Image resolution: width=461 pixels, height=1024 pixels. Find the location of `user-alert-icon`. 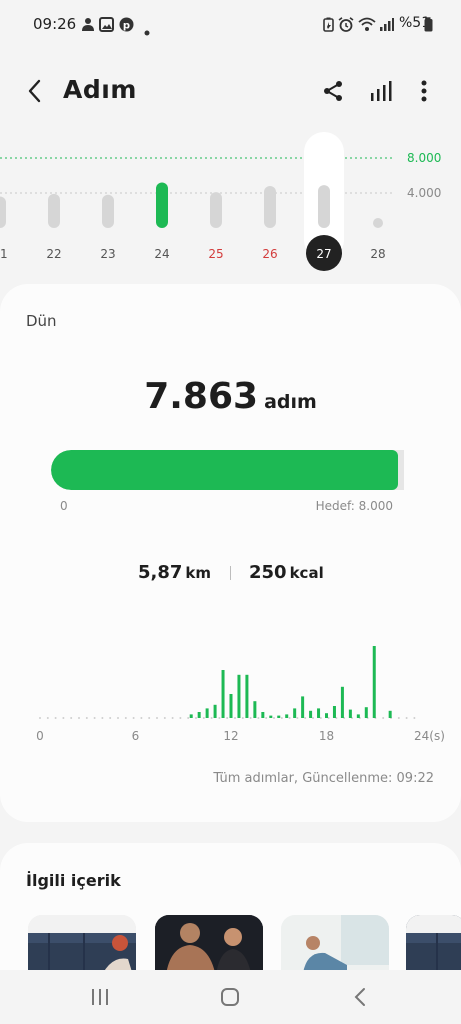

user-alert-icon is located at coordinates (88, 27).